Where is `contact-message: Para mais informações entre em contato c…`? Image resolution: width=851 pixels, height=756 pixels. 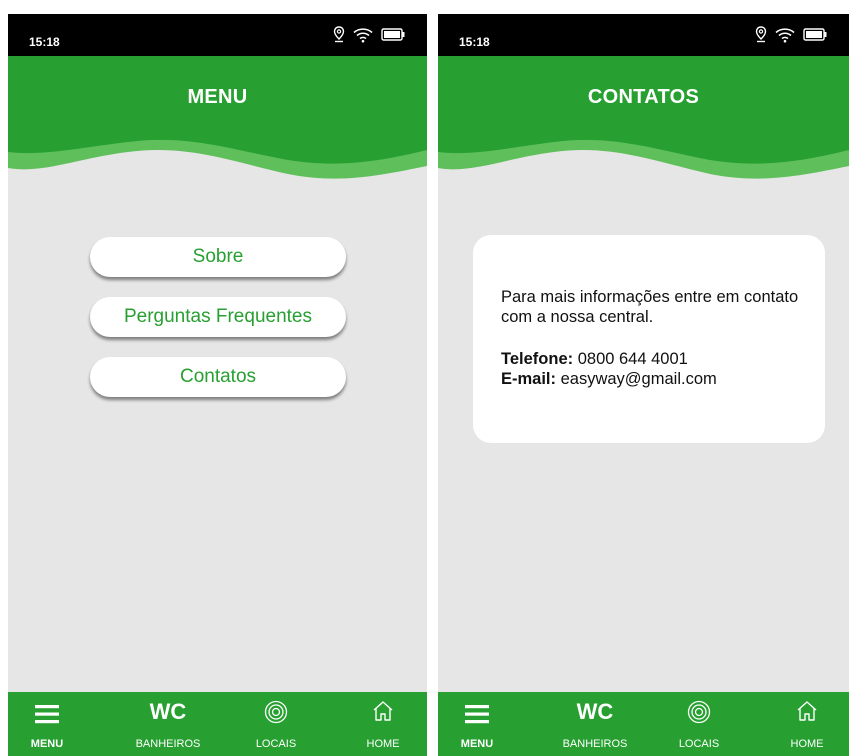
contact-message: Para mais informações entre em contato c… is located at coordinates (650, 307).